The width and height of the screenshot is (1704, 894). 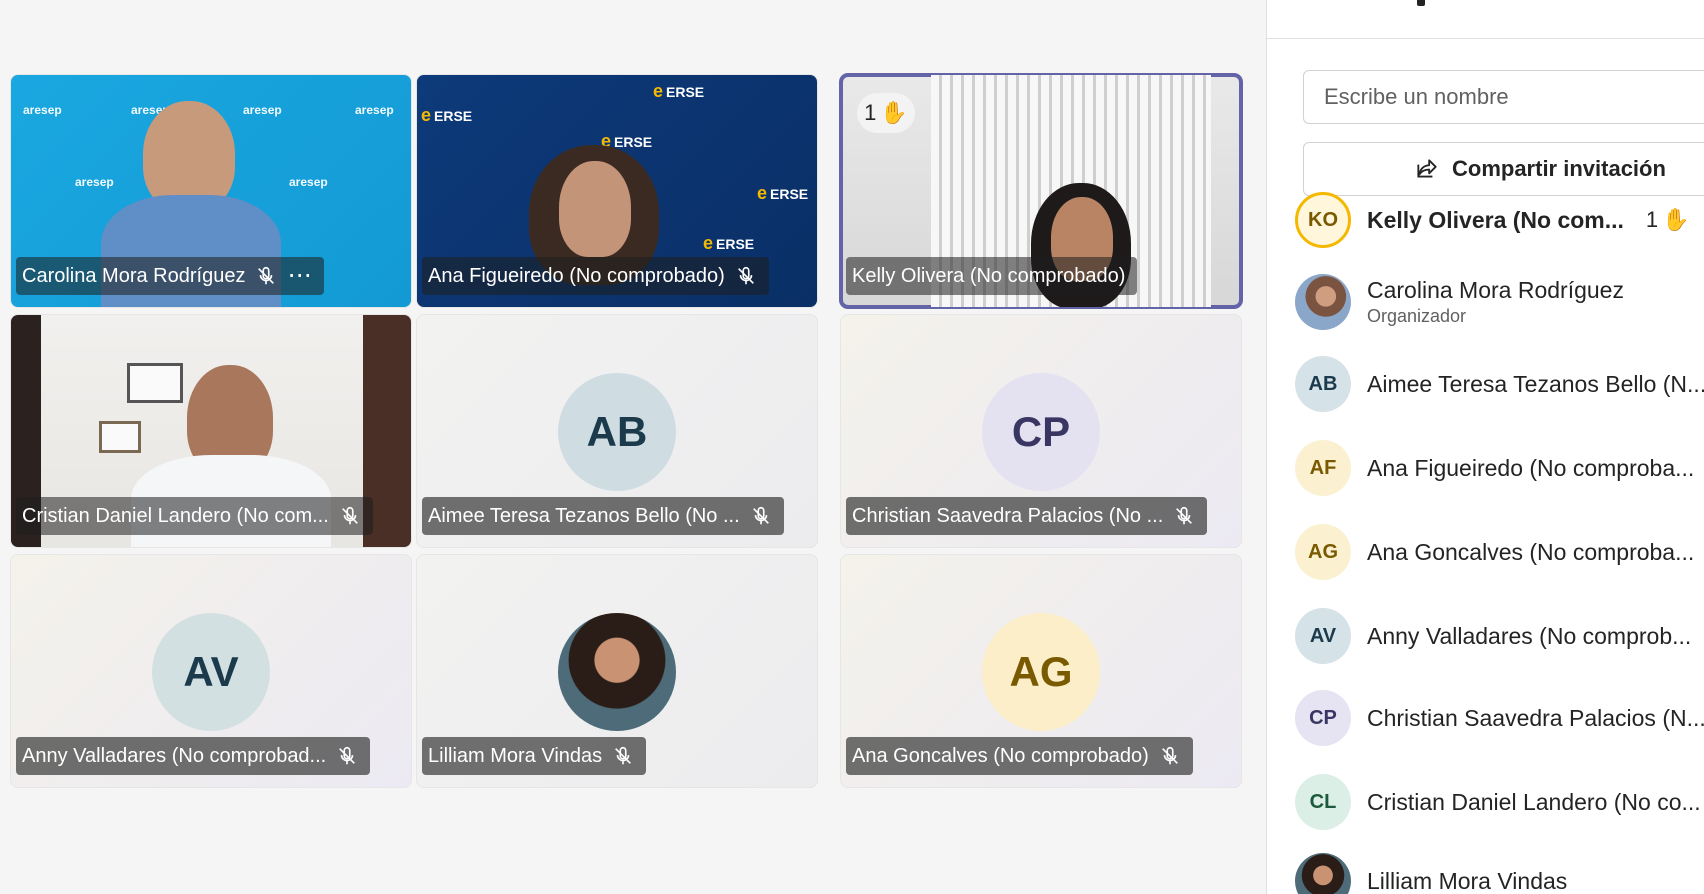 I want to click on share-invitation-button: Compartir invitación, so click(x=1503, y=169).